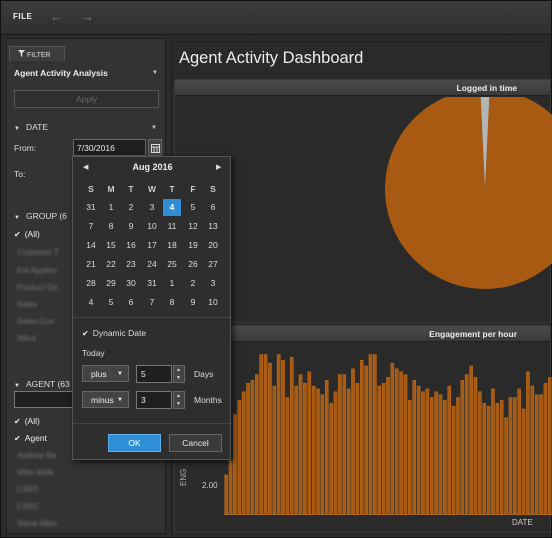  Describe the element at coordinates (42, 384) in the screenshot. I see `agent-section-header: ▼ AGENT (63` at that location.